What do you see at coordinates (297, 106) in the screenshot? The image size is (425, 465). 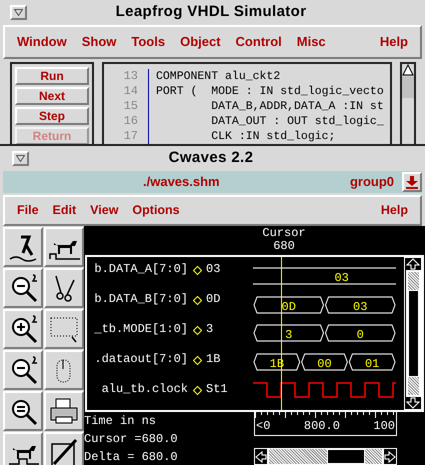 I see `code-line: DATA_B,ADDR,DATA_A :IN st` at bounding box center [297, 106].